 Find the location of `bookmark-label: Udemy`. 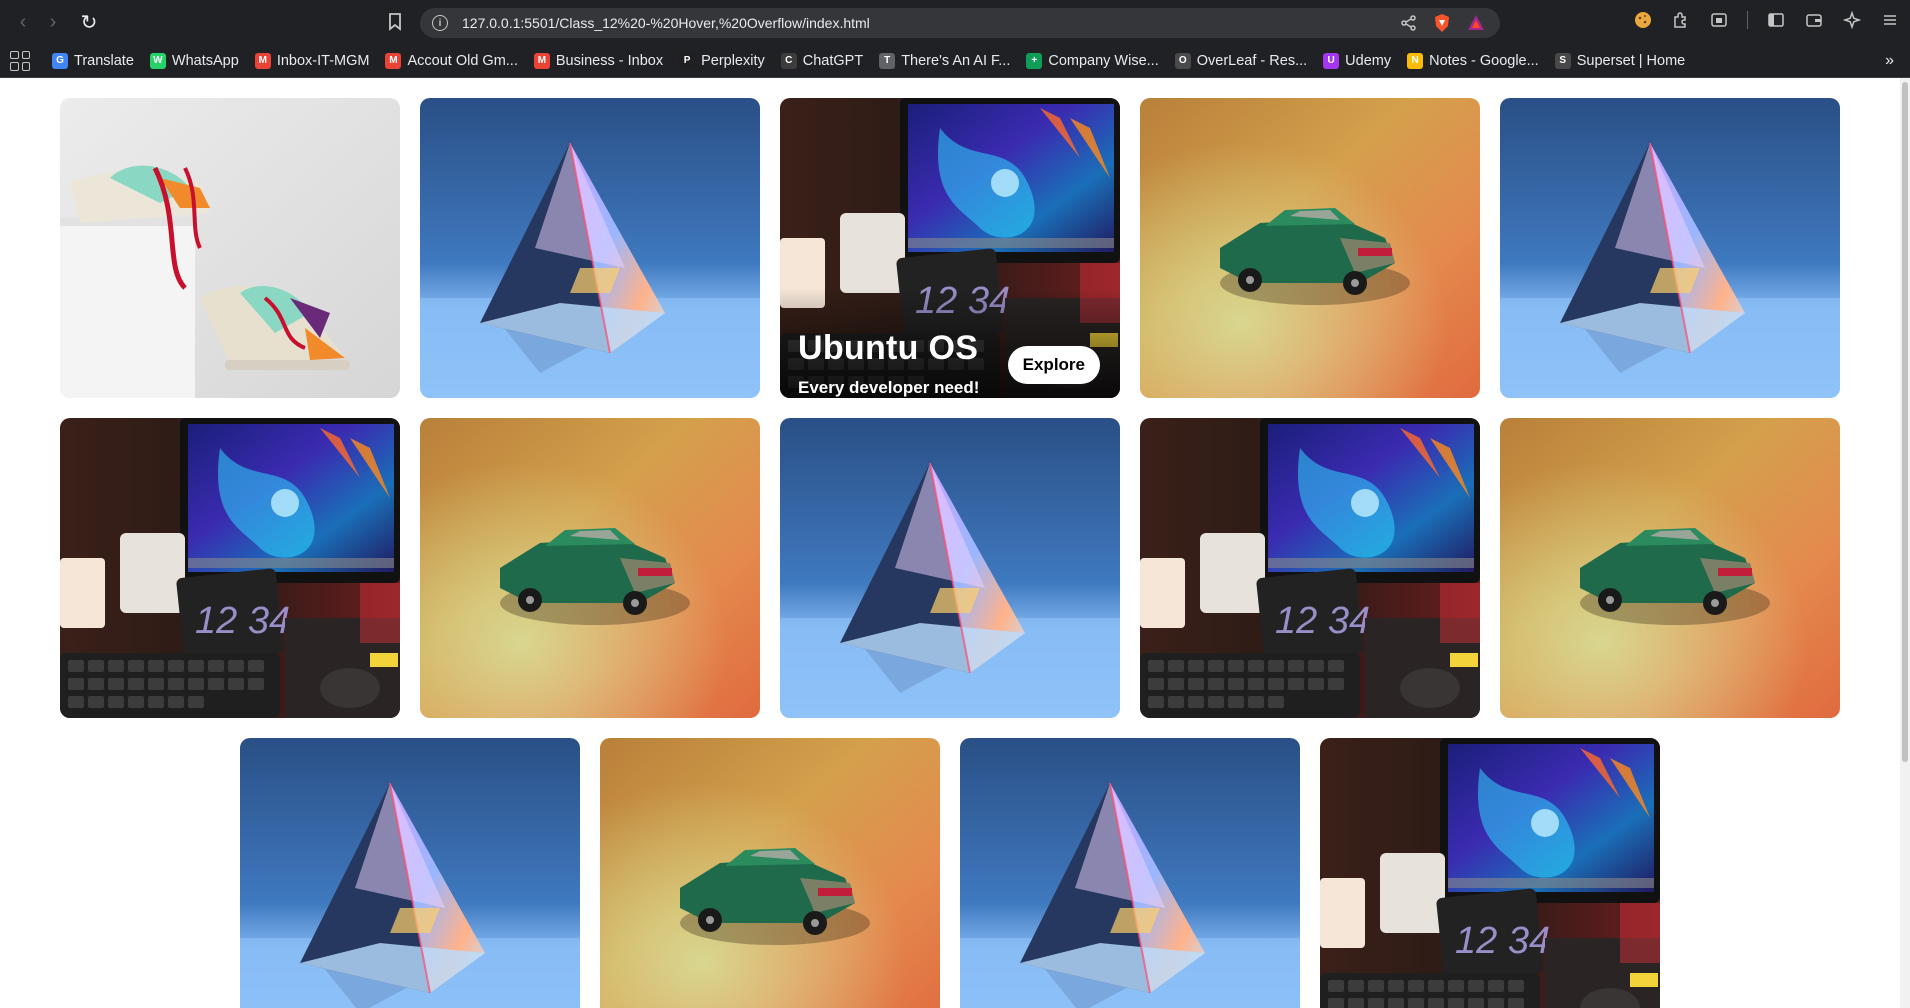

bookmark-label: Udemy is located at coordinates (1368, 60).